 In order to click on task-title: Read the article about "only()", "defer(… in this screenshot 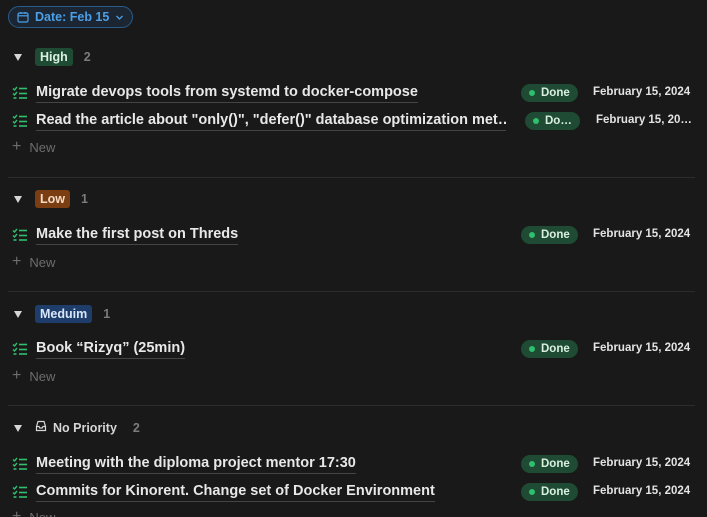, I will do `click(271, 121)`.